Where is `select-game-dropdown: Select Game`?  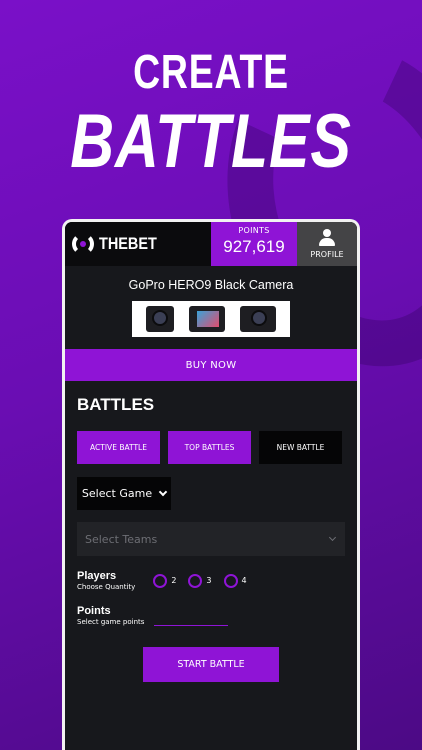 select-game-dropdown: Select Game is located at coordinates (124, 493).